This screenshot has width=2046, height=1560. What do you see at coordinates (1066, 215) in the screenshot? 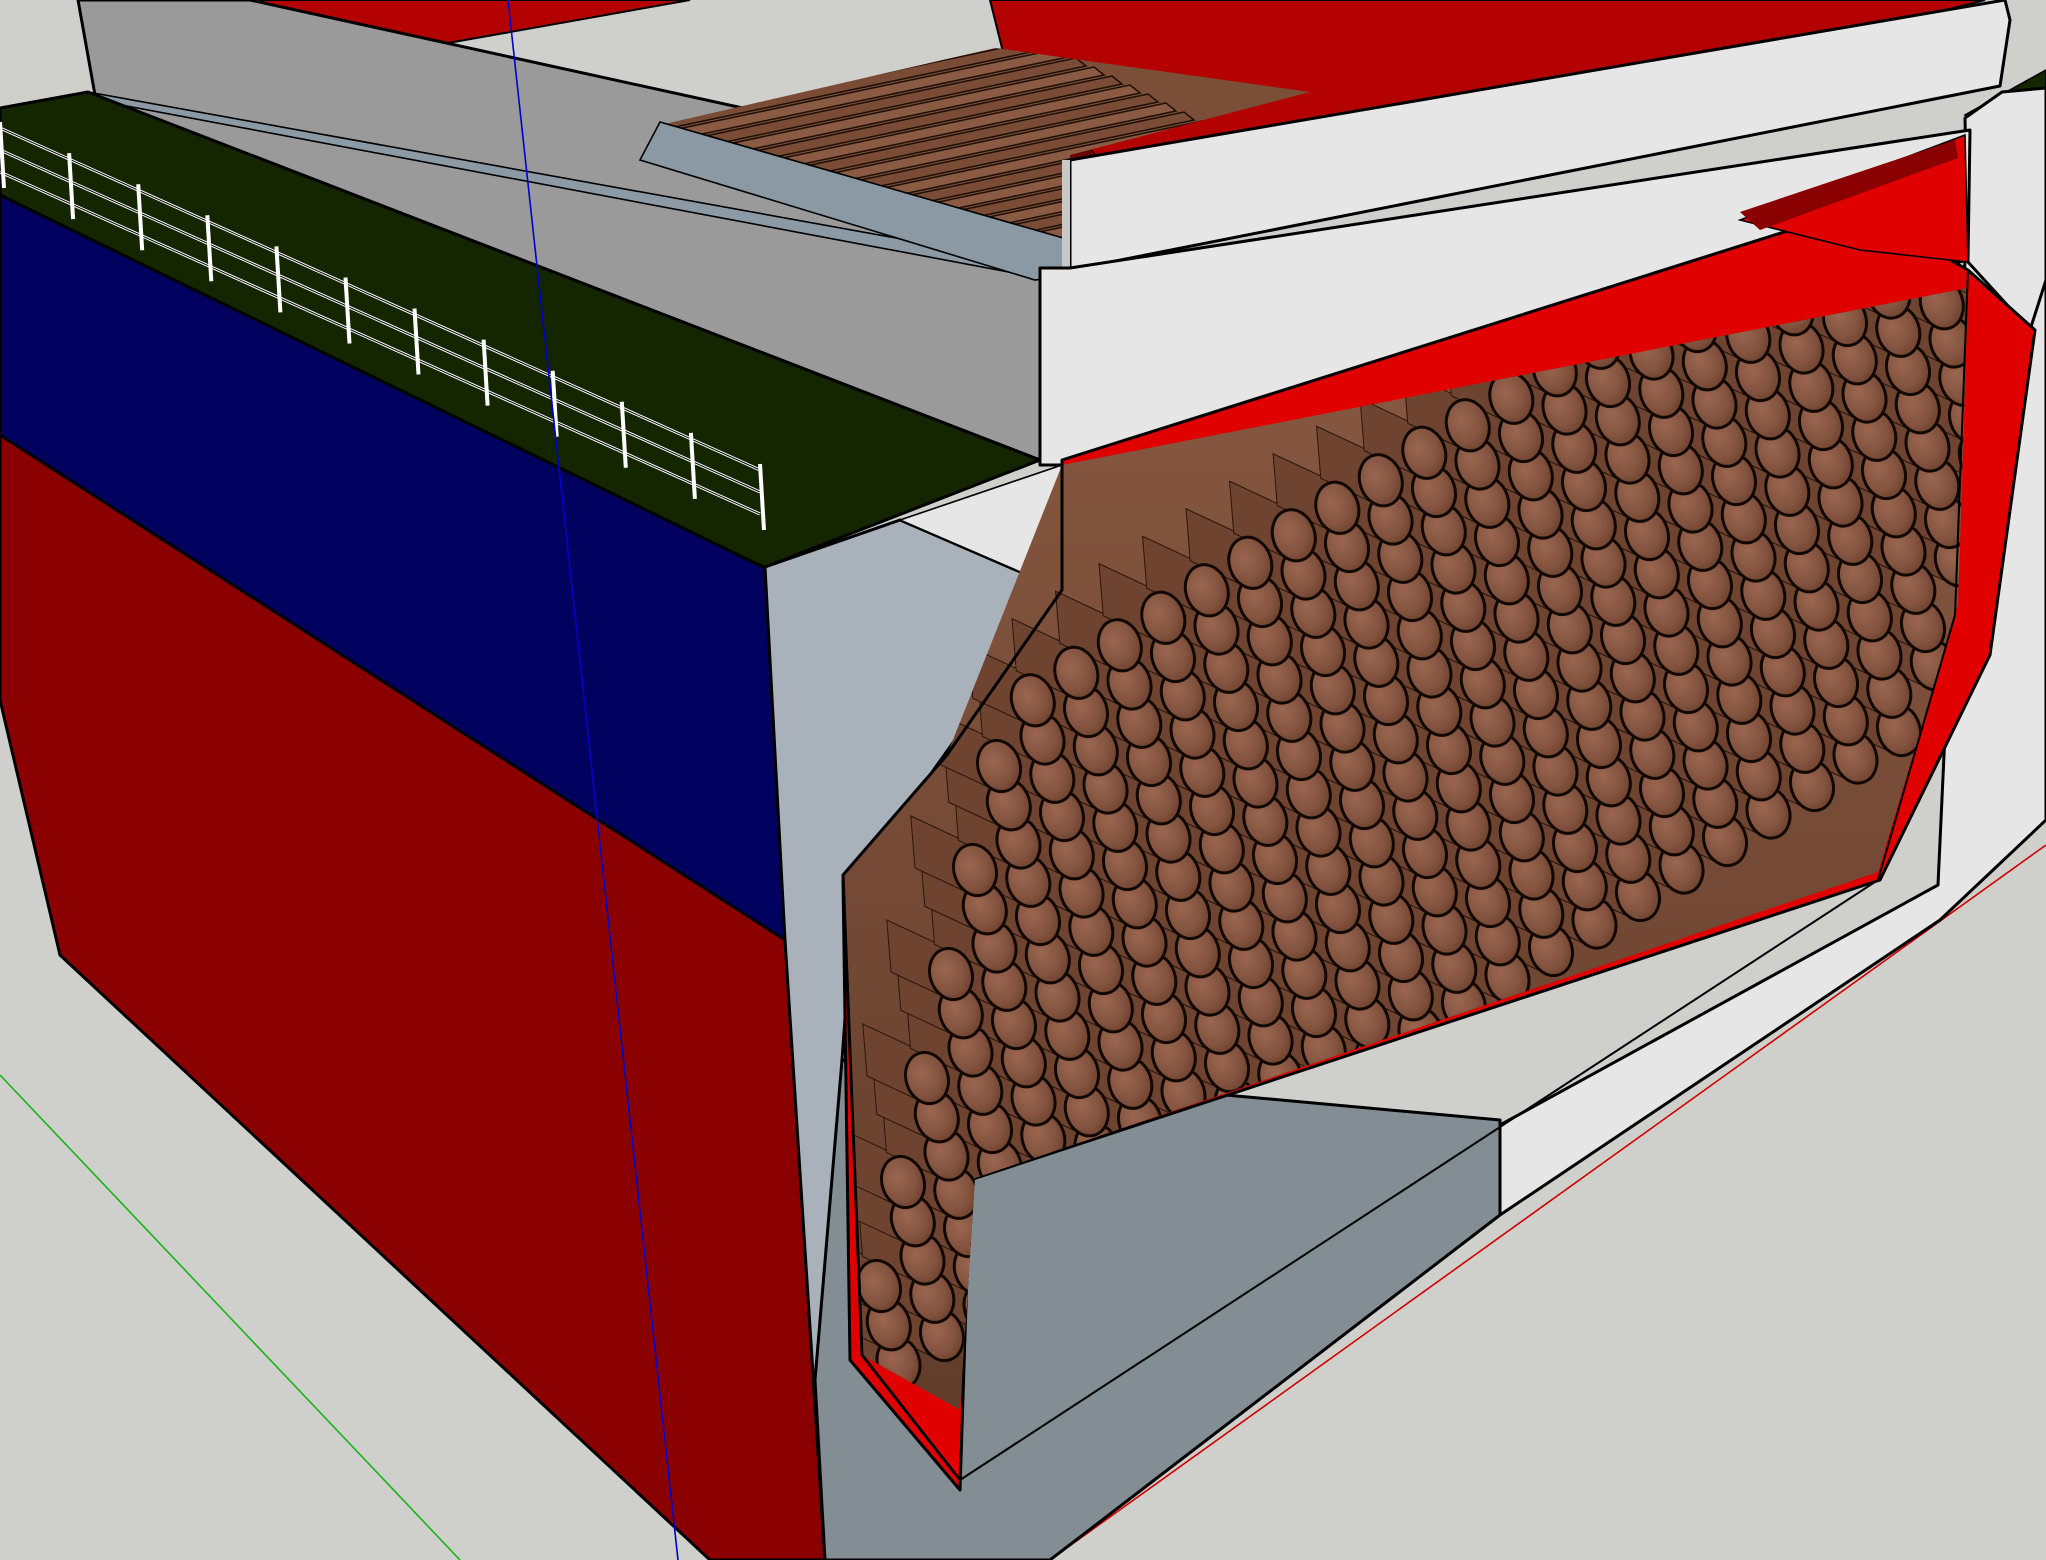
I see `white-beam-edge` at bounding box center [1066, 215].